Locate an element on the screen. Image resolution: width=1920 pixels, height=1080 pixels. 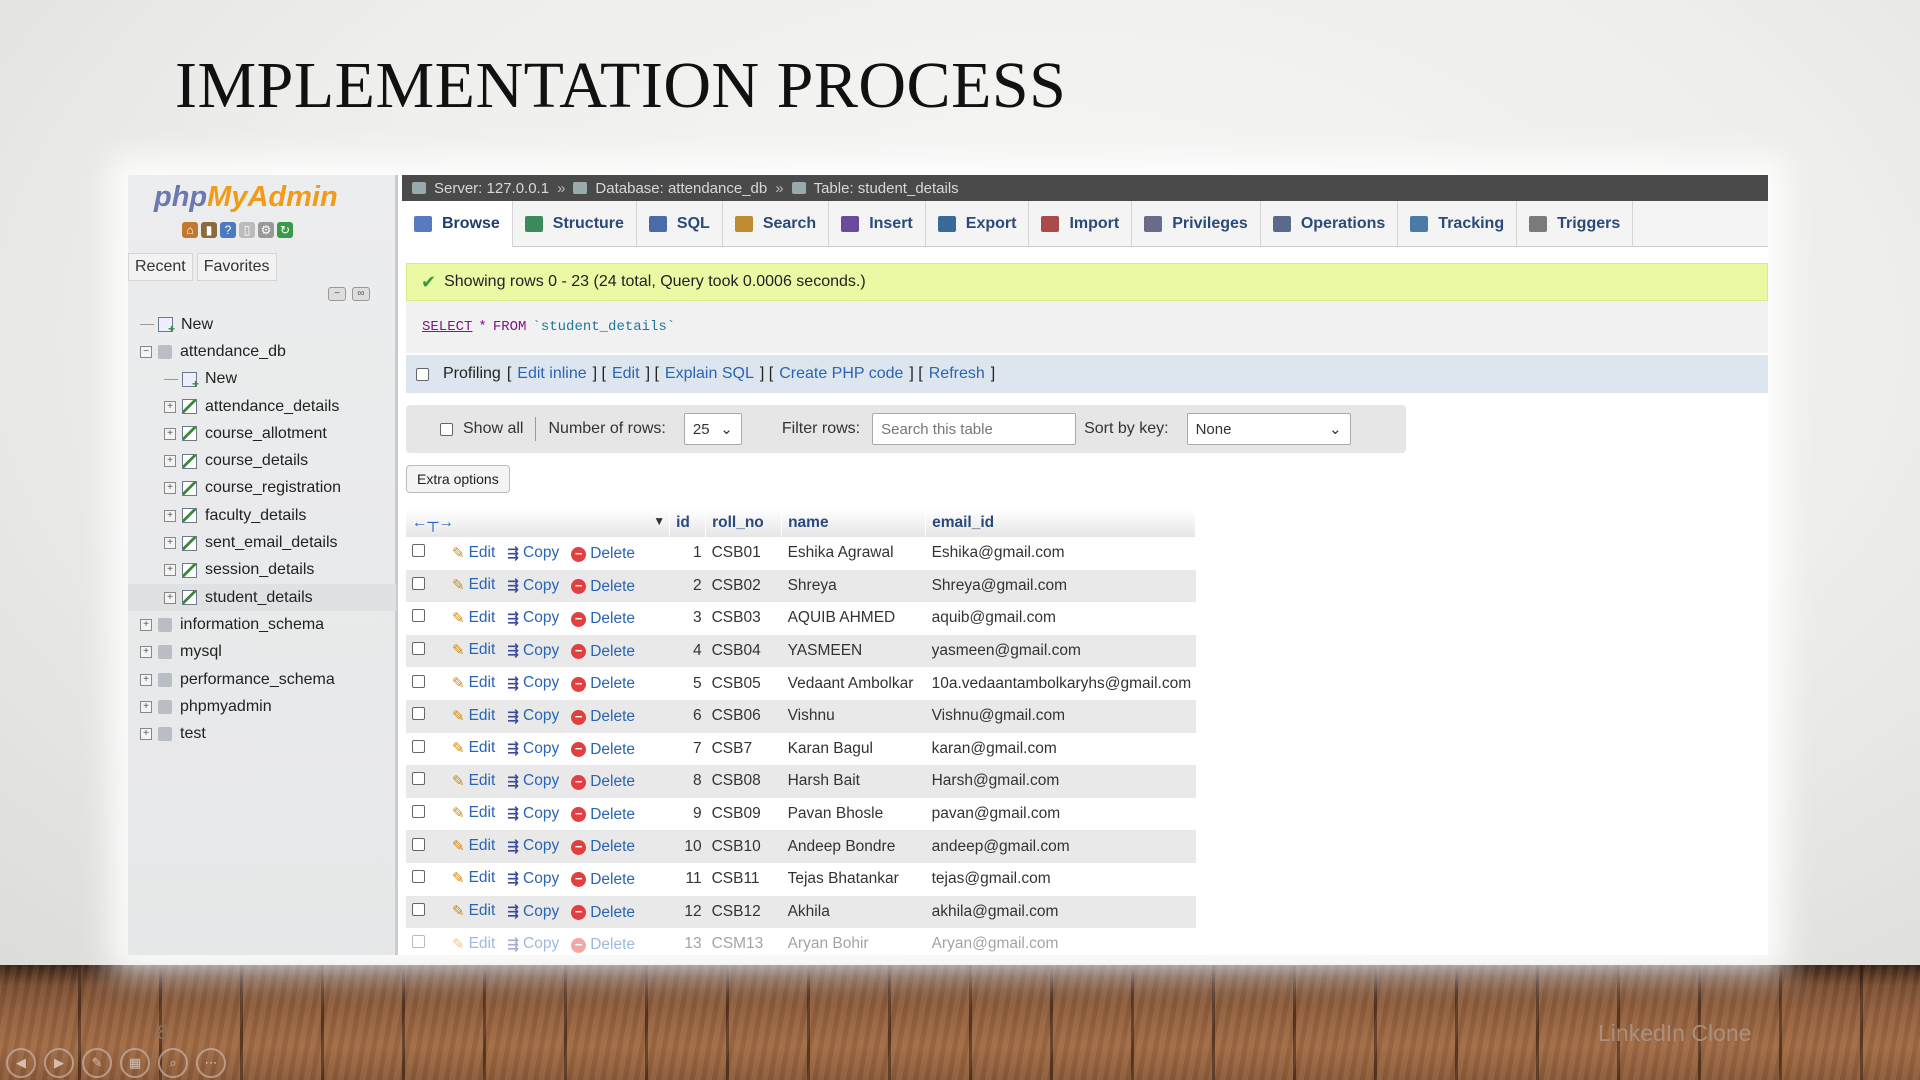
cell-roll-no: CSB03 is located at coordinates (744, 618).